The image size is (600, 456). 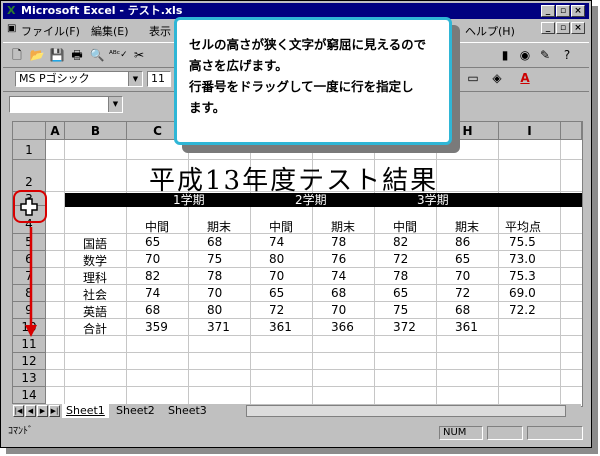 I want to click on prev-sheet-button: ◀, so click(x=30, y=411).